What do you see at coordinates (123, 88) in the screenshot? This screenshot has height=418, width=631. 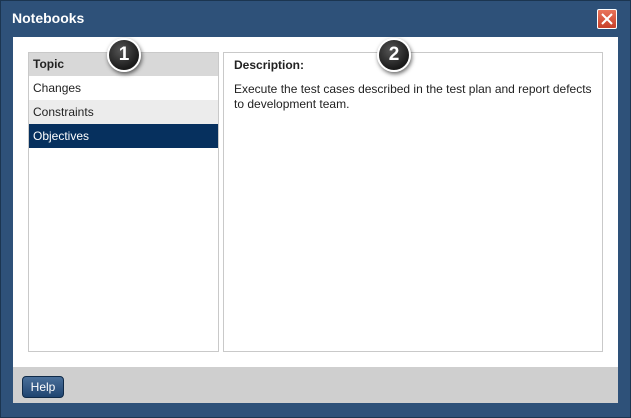 I see `topic-item-changes: Changes` at bounding box center [123, 88].